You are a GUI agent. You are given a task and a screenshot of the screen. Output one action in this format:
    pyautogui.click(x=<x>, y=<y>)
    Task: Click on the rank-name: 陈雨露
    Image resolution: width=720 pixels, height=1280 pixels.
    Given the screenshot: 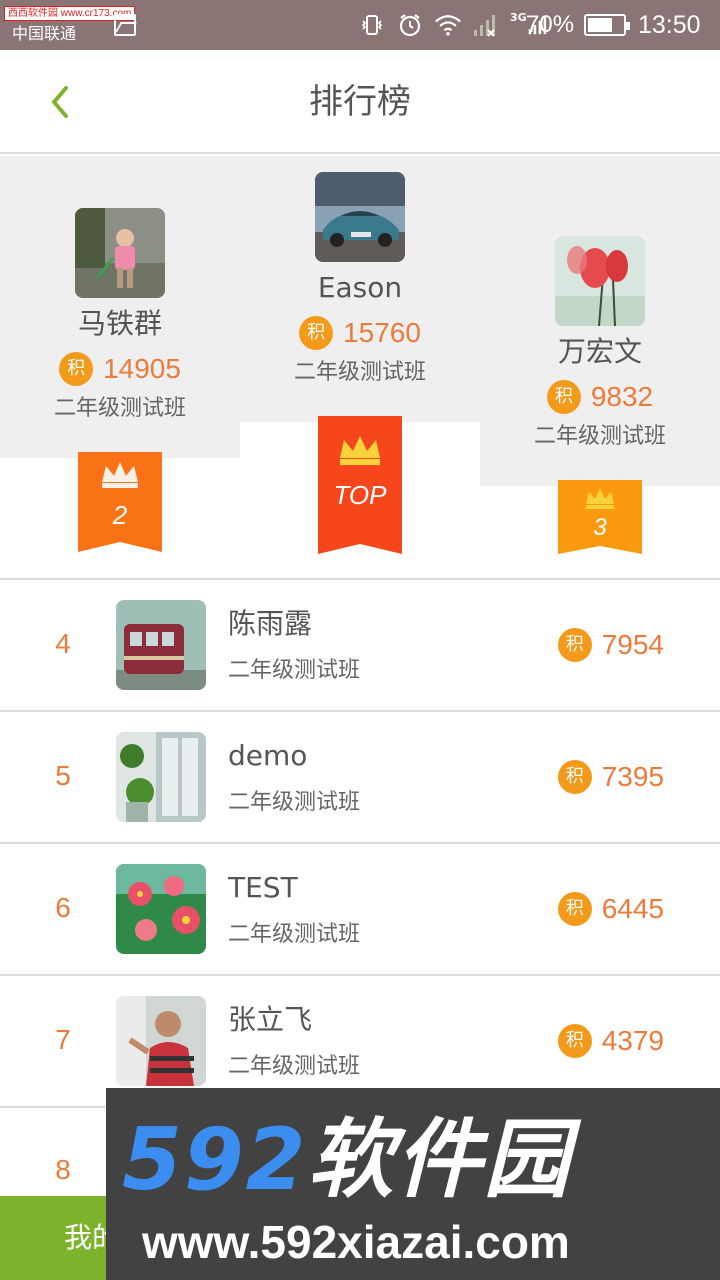 What is the action you would take?
    pyautogui.click(x=270, y=623)
    